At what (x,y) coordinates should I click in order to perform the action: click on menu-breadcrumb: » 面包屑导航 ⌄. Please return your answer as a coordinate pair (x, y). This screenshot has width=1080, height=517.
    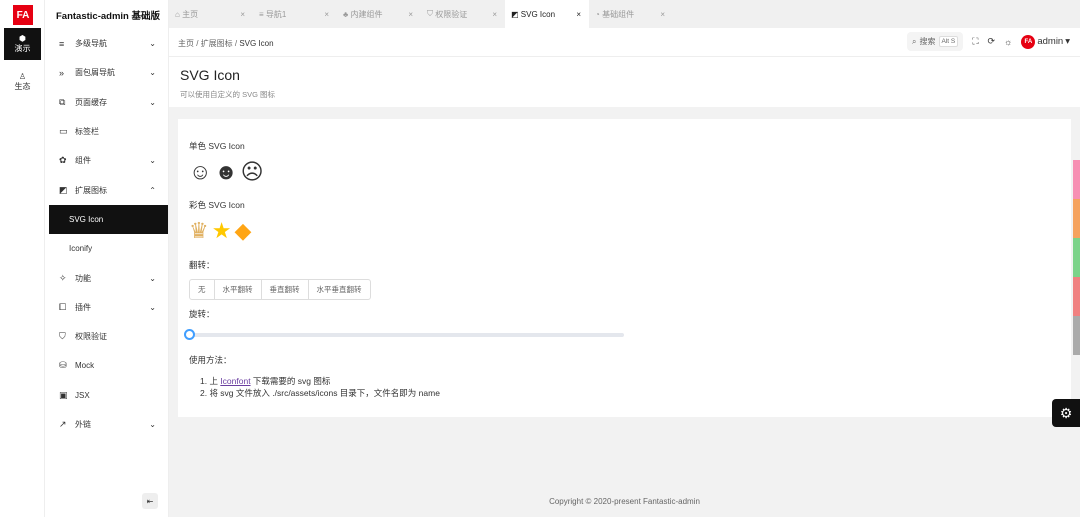
    Looking at the image, I should click on (106, 72).